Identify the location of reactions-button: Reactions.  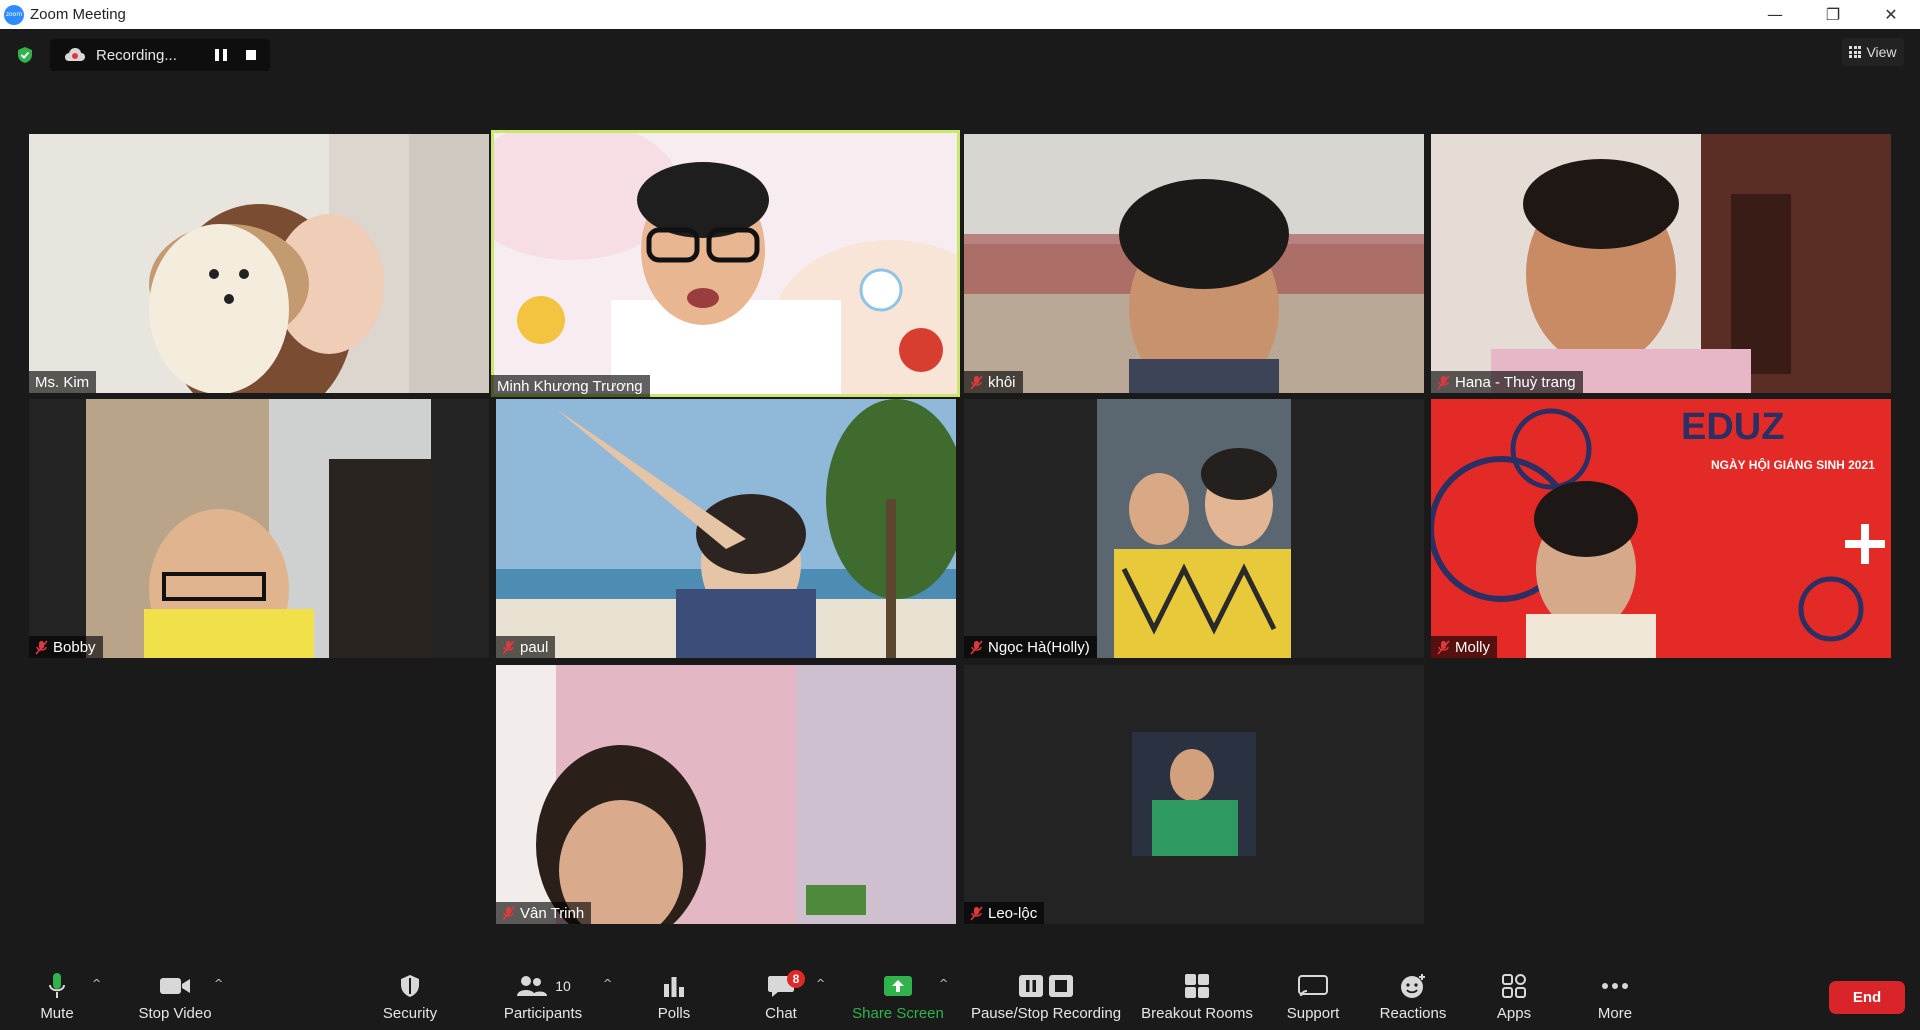
(1413, 995).